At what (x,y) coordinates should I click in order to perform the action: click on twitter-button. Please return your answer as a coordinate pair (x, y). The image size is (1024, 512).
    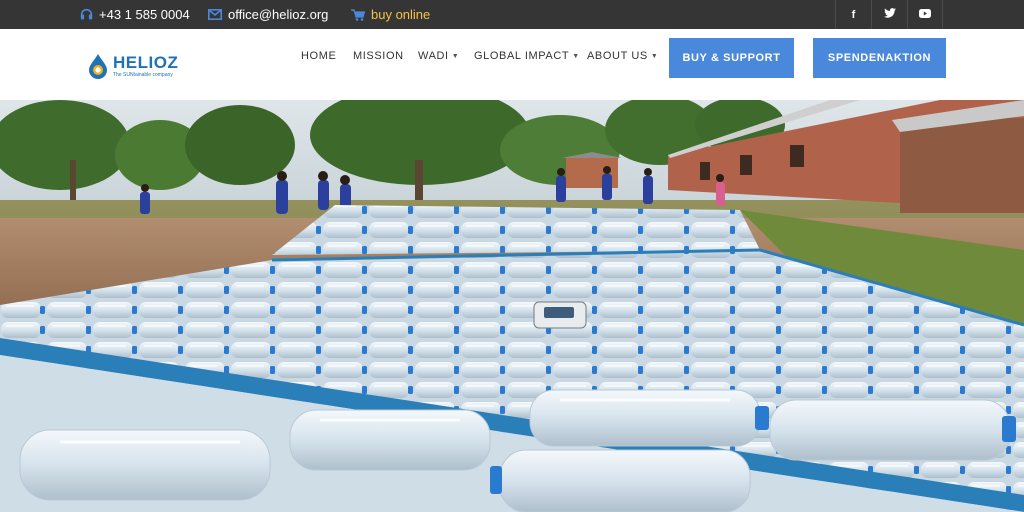
    Looking at the image, I should click on (889, 14).